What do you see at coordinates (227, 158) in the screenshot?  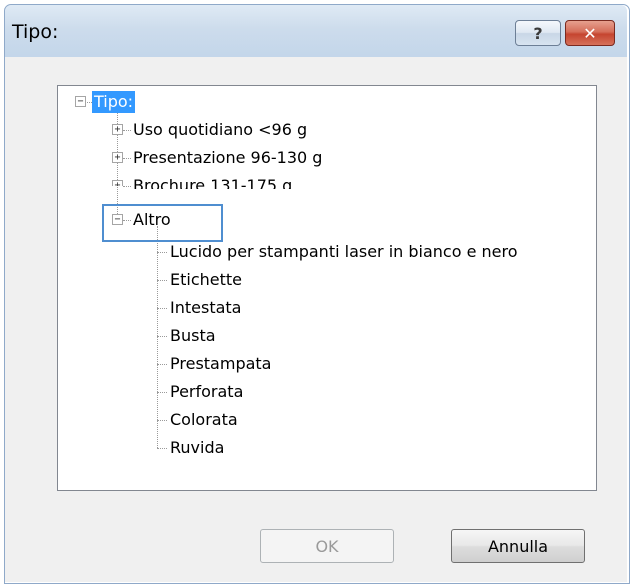 I see `tree-item-presentazione: Presentazione 96-130 g` at bounding box center [227, 158].